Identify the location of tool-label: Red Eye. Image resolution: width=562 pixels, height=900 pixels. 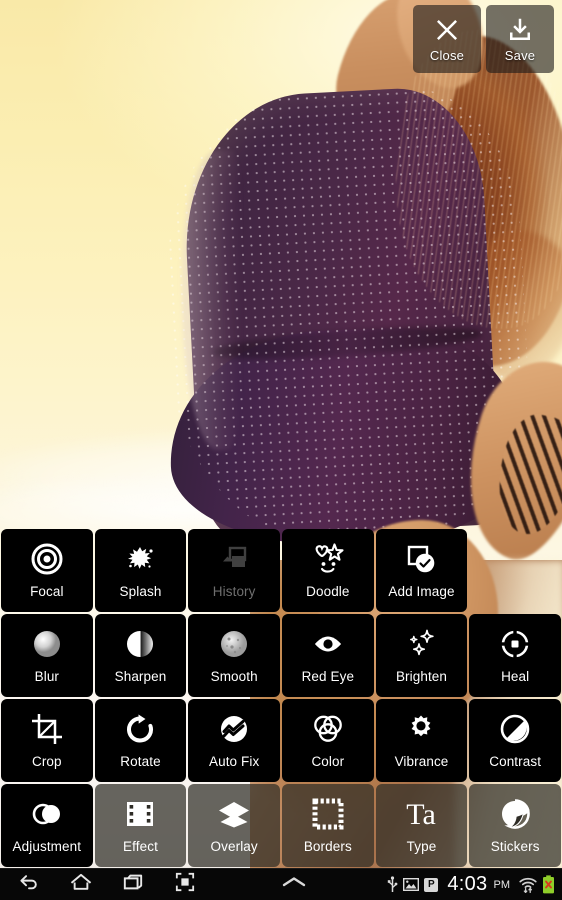
(328, 677).